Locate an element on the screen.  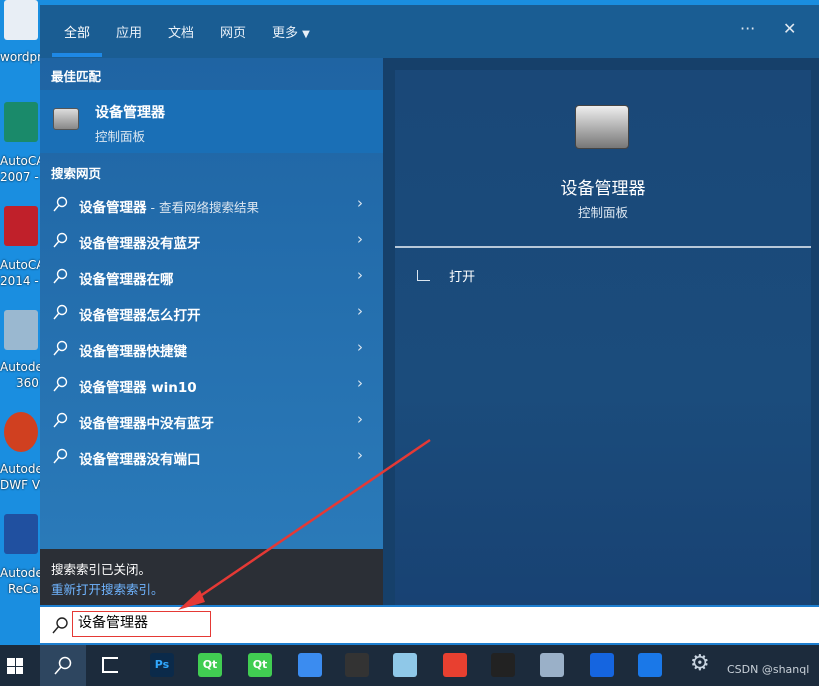
search-button is located at coordinates (63, 665).